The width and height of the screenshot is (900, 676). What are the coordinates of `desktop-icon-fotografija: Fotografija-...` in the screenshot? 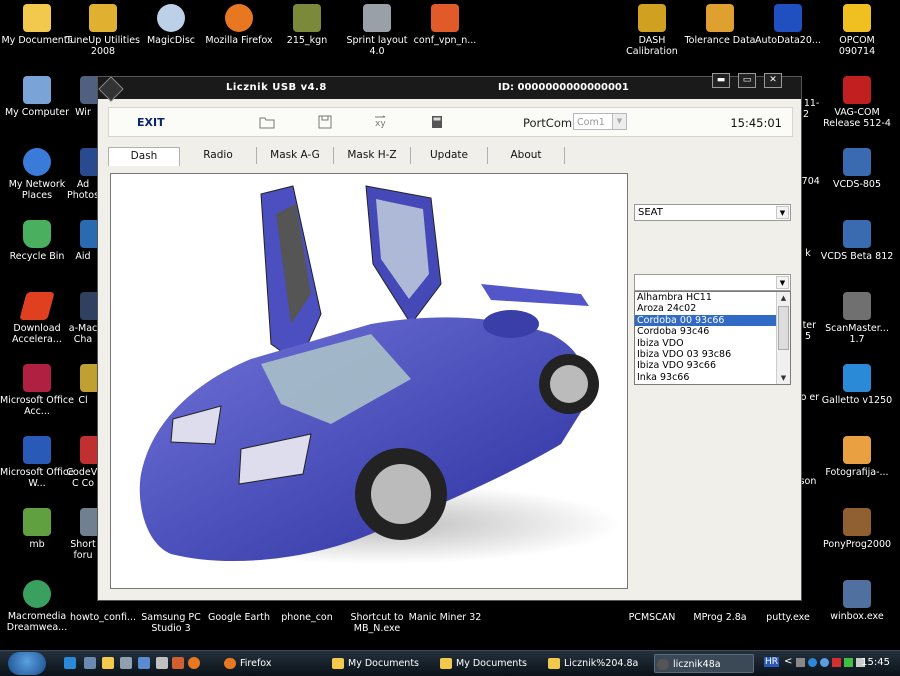 It's located at (857, 468).